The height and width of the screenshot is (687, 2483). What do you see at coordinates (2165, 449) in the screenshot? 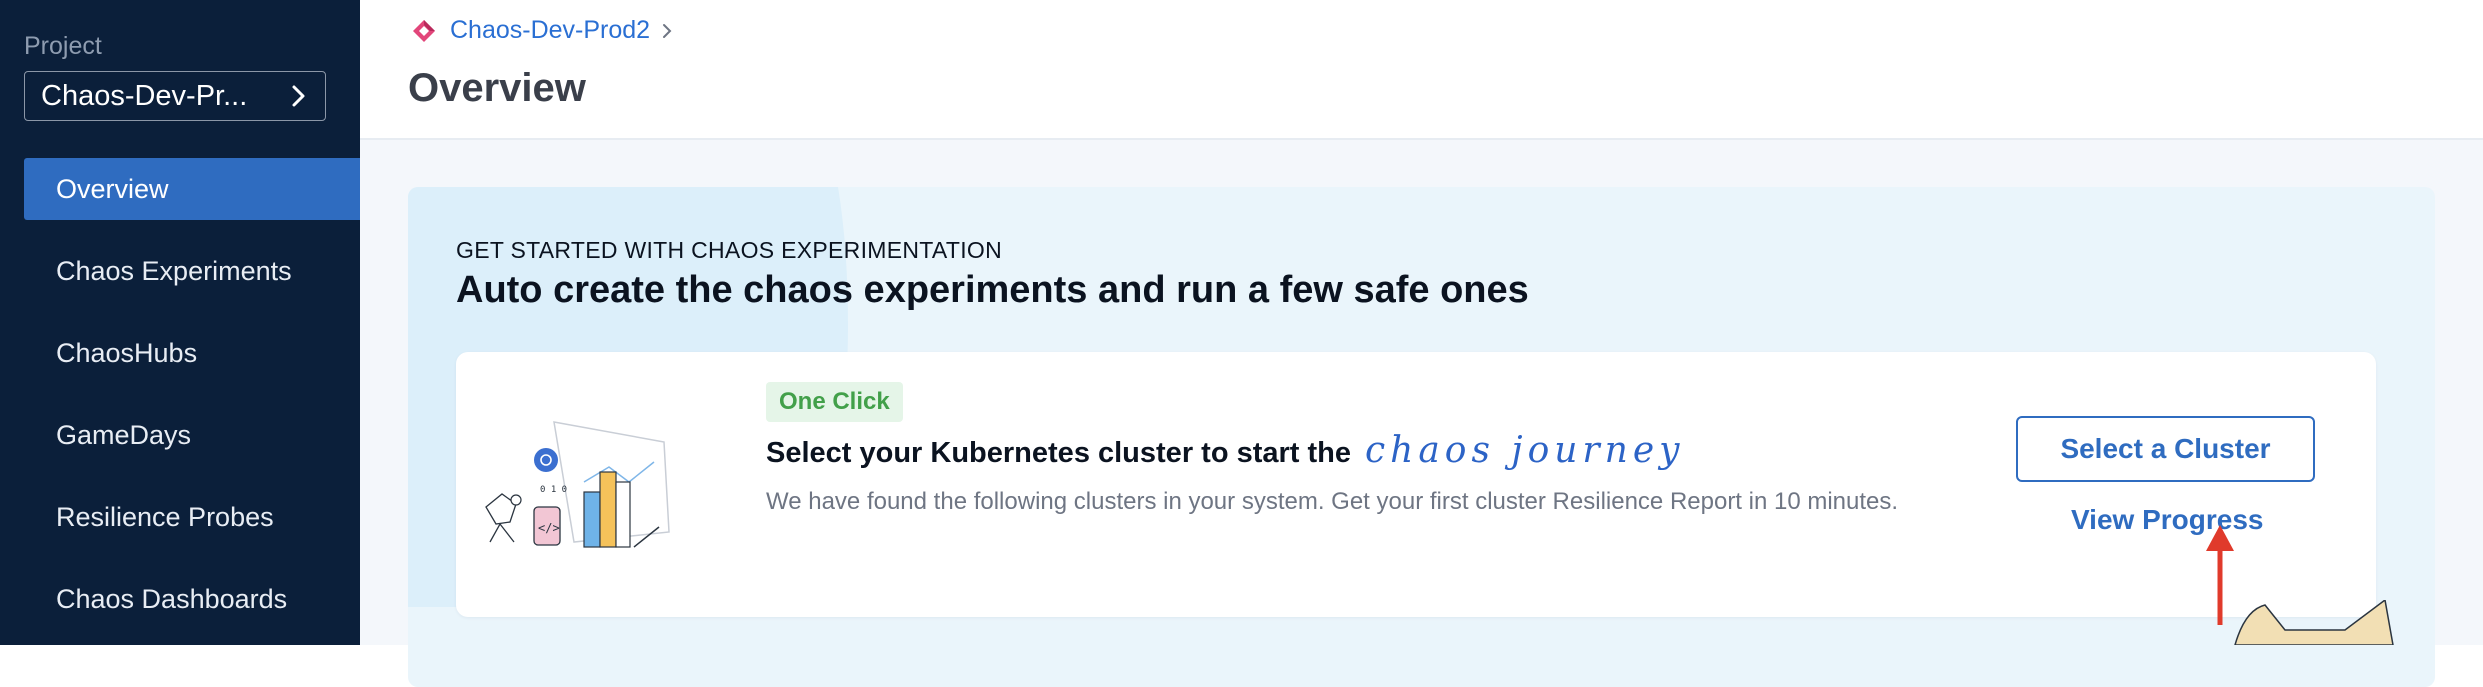
I see `select-cluster-button: Select a Cluster` at bounding box center [2165, 449].